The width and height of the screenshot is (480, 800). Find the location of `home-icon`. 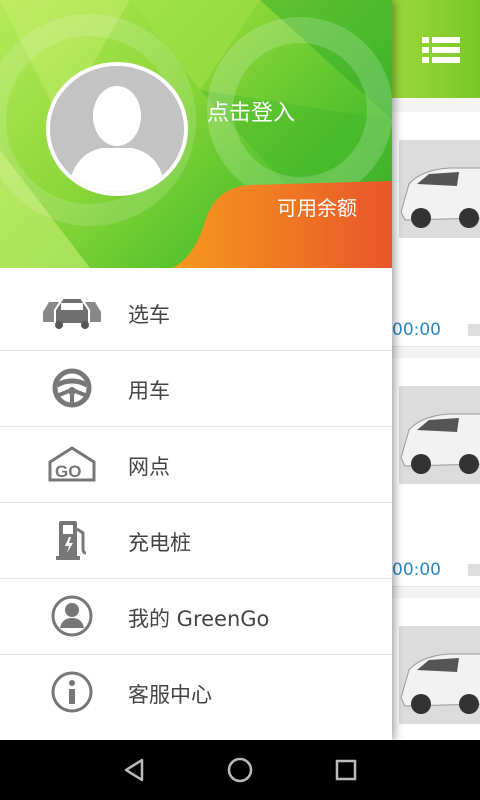

home-icon is located at coordinates (240, 770).